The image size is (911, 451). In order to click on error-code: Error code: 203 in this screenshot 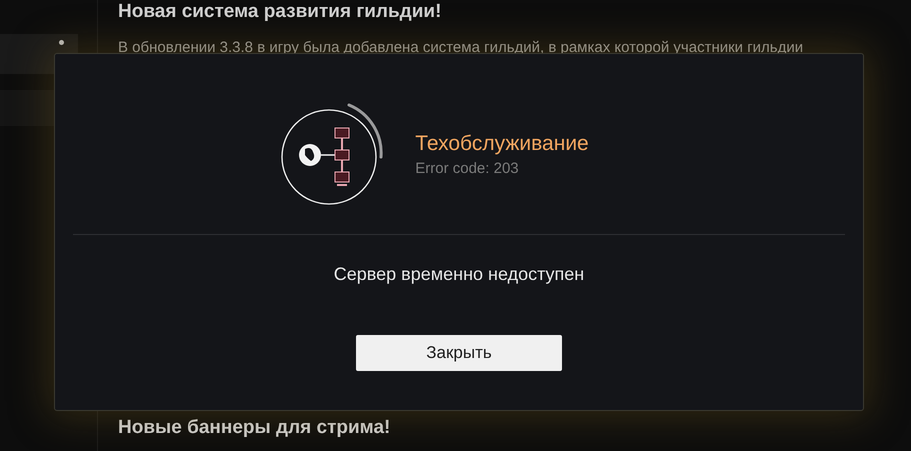, I will do `click(467, 168)`.